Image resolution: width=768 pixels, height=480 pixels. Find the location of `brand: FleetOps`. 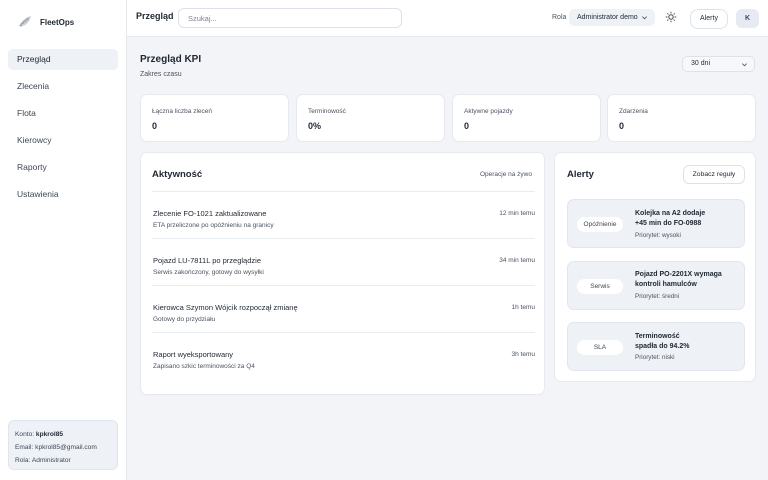

brand: FleetOps is located at coordinates (45, 22).